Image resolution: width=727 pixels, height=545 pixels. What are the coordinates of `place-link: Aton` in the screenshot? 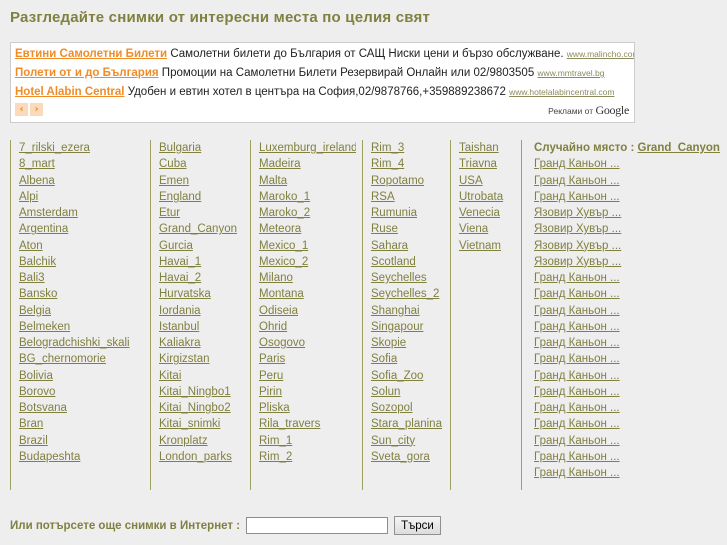 It's located at (81, 246).